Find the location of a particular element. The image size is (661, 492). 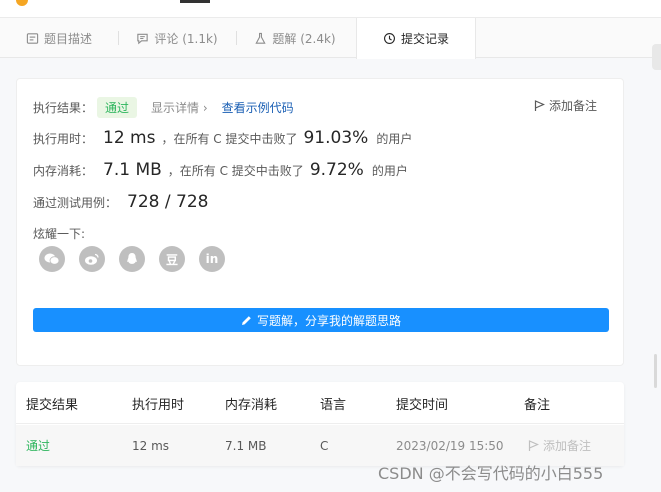

watermark: CSDN @不会写代码的小白555 is located at coordinates (491, 473).